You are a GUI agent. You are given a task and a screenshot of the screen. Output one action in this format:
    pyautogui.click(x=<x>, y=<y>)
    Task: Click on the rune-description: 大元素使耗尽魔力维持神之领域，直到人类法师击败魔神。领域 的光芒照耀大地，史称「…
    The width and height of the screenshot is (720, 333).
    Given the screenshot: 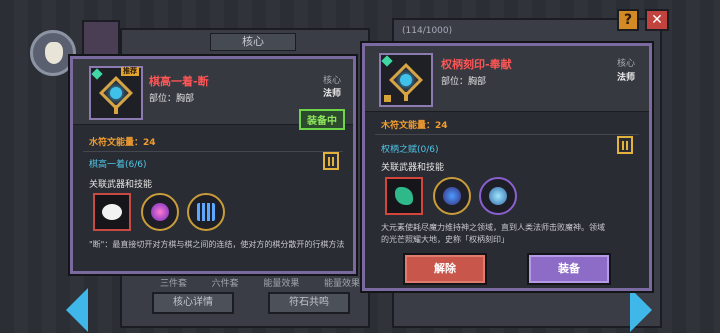 What is the action you would take?
    pyautogui.click(x=512, y=234)
    